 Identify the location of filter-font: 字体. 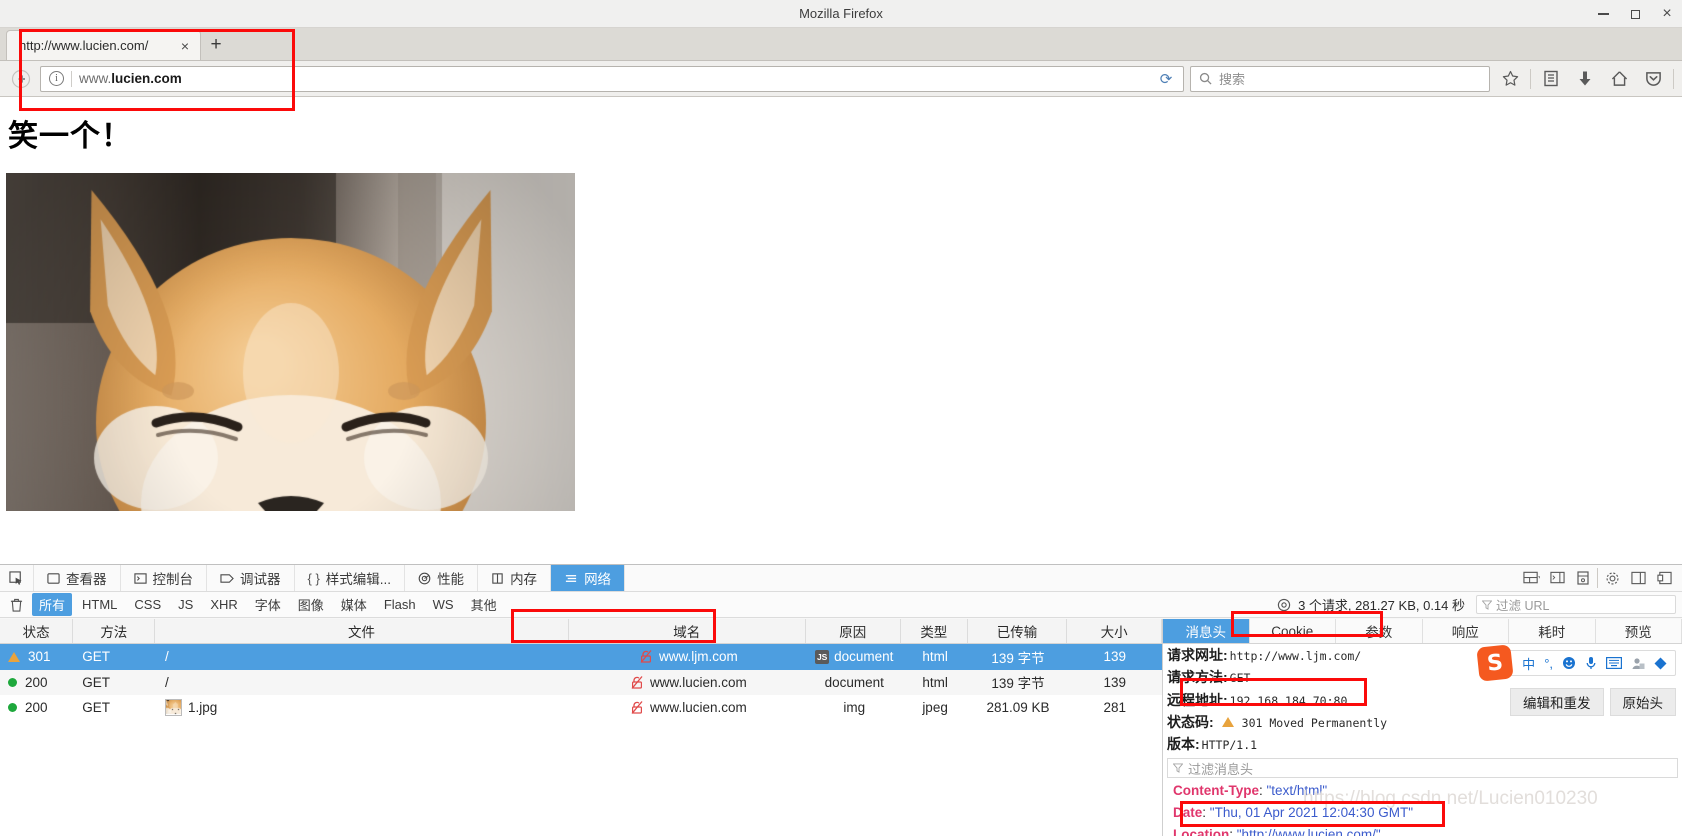
(268, 604).